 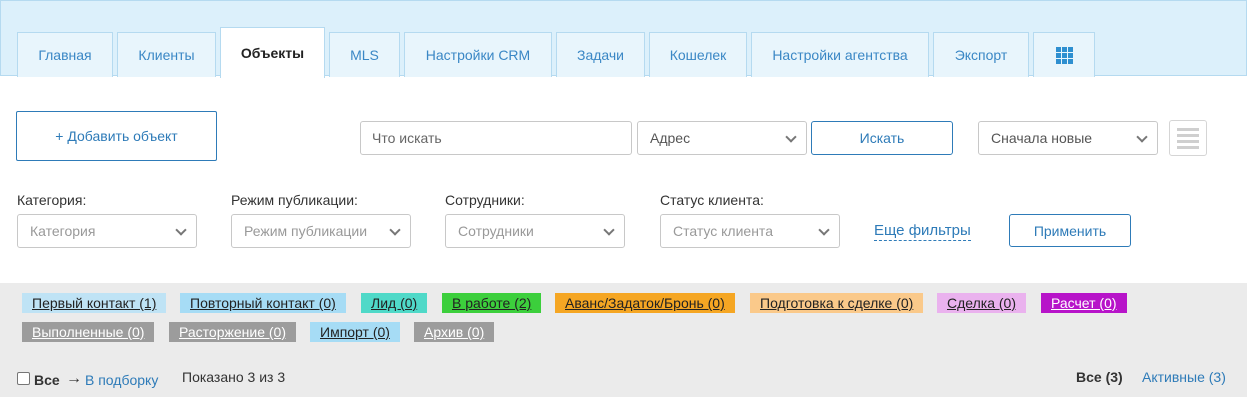 What do you see at coordinates (712, 200) in the screenshot?
I see `client-status-label: Статус клиента:` at bounding box center [712, 200].